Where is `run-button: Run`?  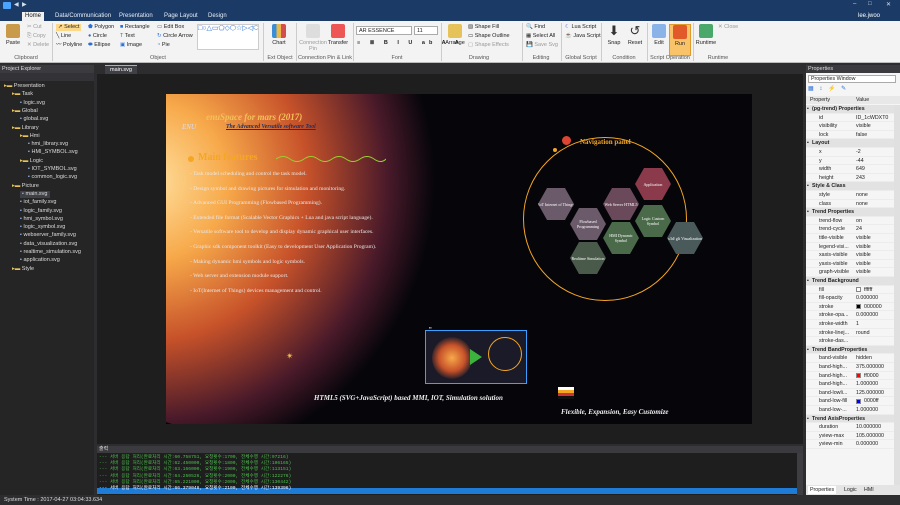
run-button: Run is located at coordinates (680, 40).